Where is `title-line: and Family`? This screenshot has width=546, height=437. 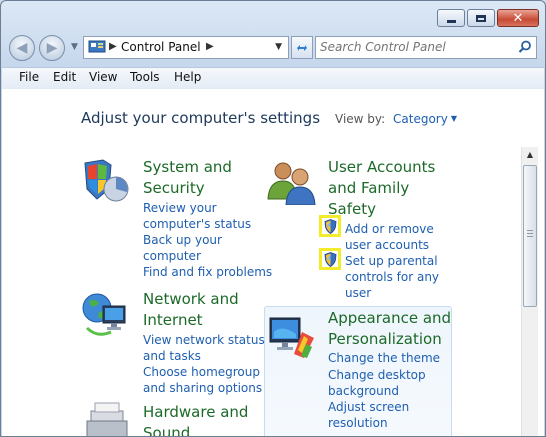
title-line: and Family is located at coordinates (369, 188).